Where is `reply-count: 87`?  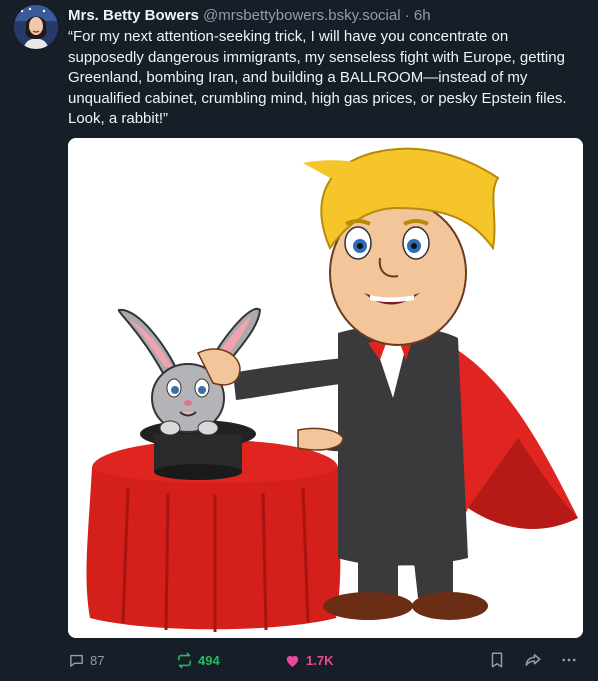
reply-count: 87 is located at coordinates (97, 660).